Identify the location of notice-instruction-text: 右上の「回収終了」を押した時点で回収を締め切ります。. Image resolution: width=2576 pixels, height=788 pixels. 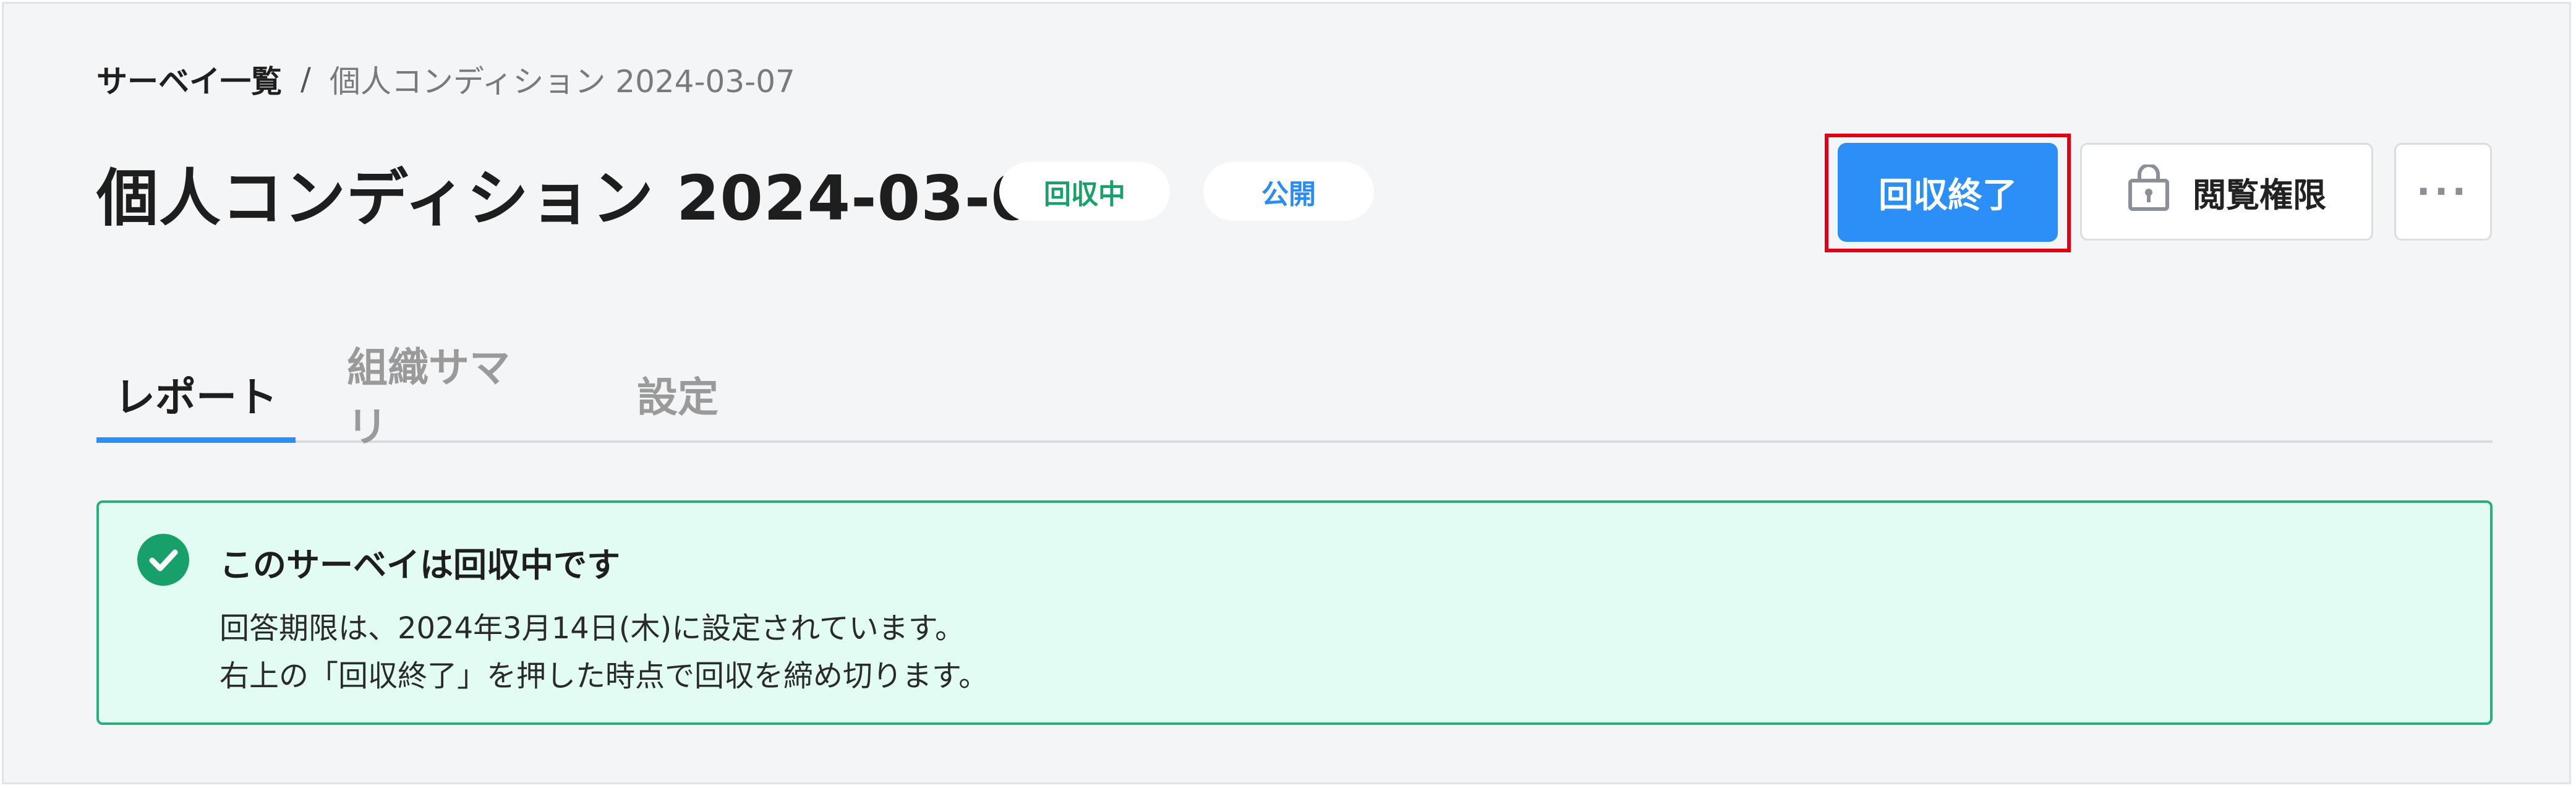
(604, 676).